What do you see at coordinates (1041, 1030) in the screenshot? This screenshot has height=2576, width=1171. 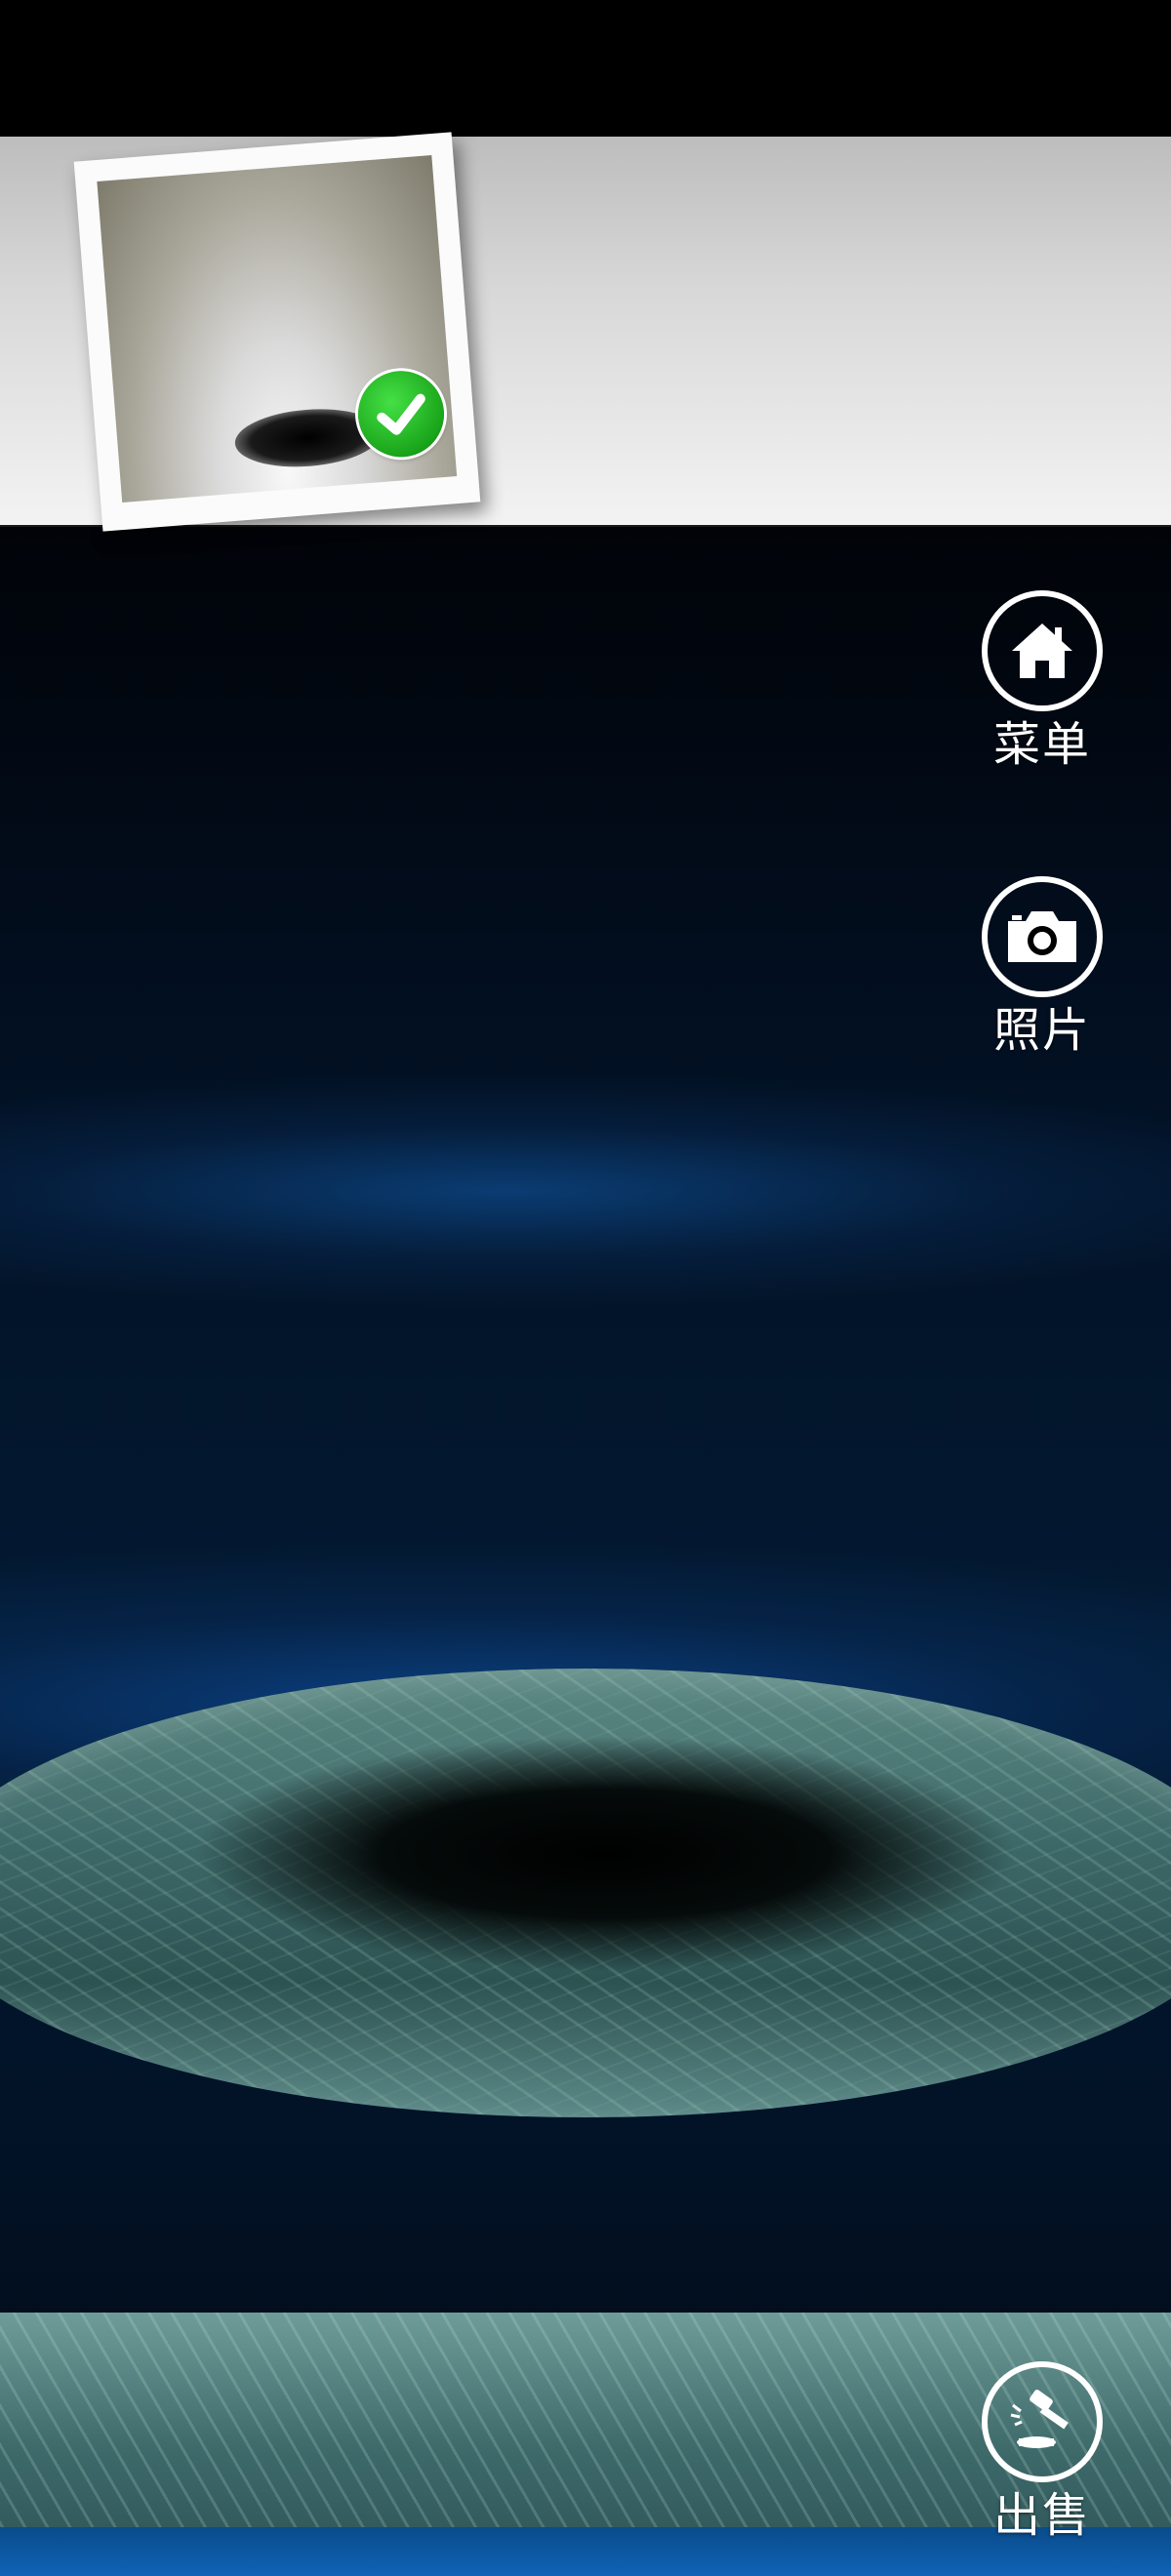 I see `photos-label: 照片` at bounding box center [1041, 1030].